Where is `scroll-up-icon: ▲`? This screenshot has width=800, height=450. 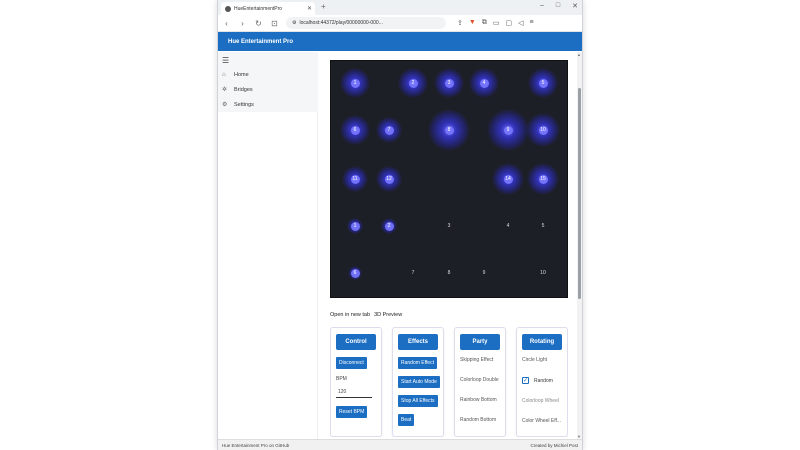
scroll-up-icon: ▲ is located at coordinates (579, 54).